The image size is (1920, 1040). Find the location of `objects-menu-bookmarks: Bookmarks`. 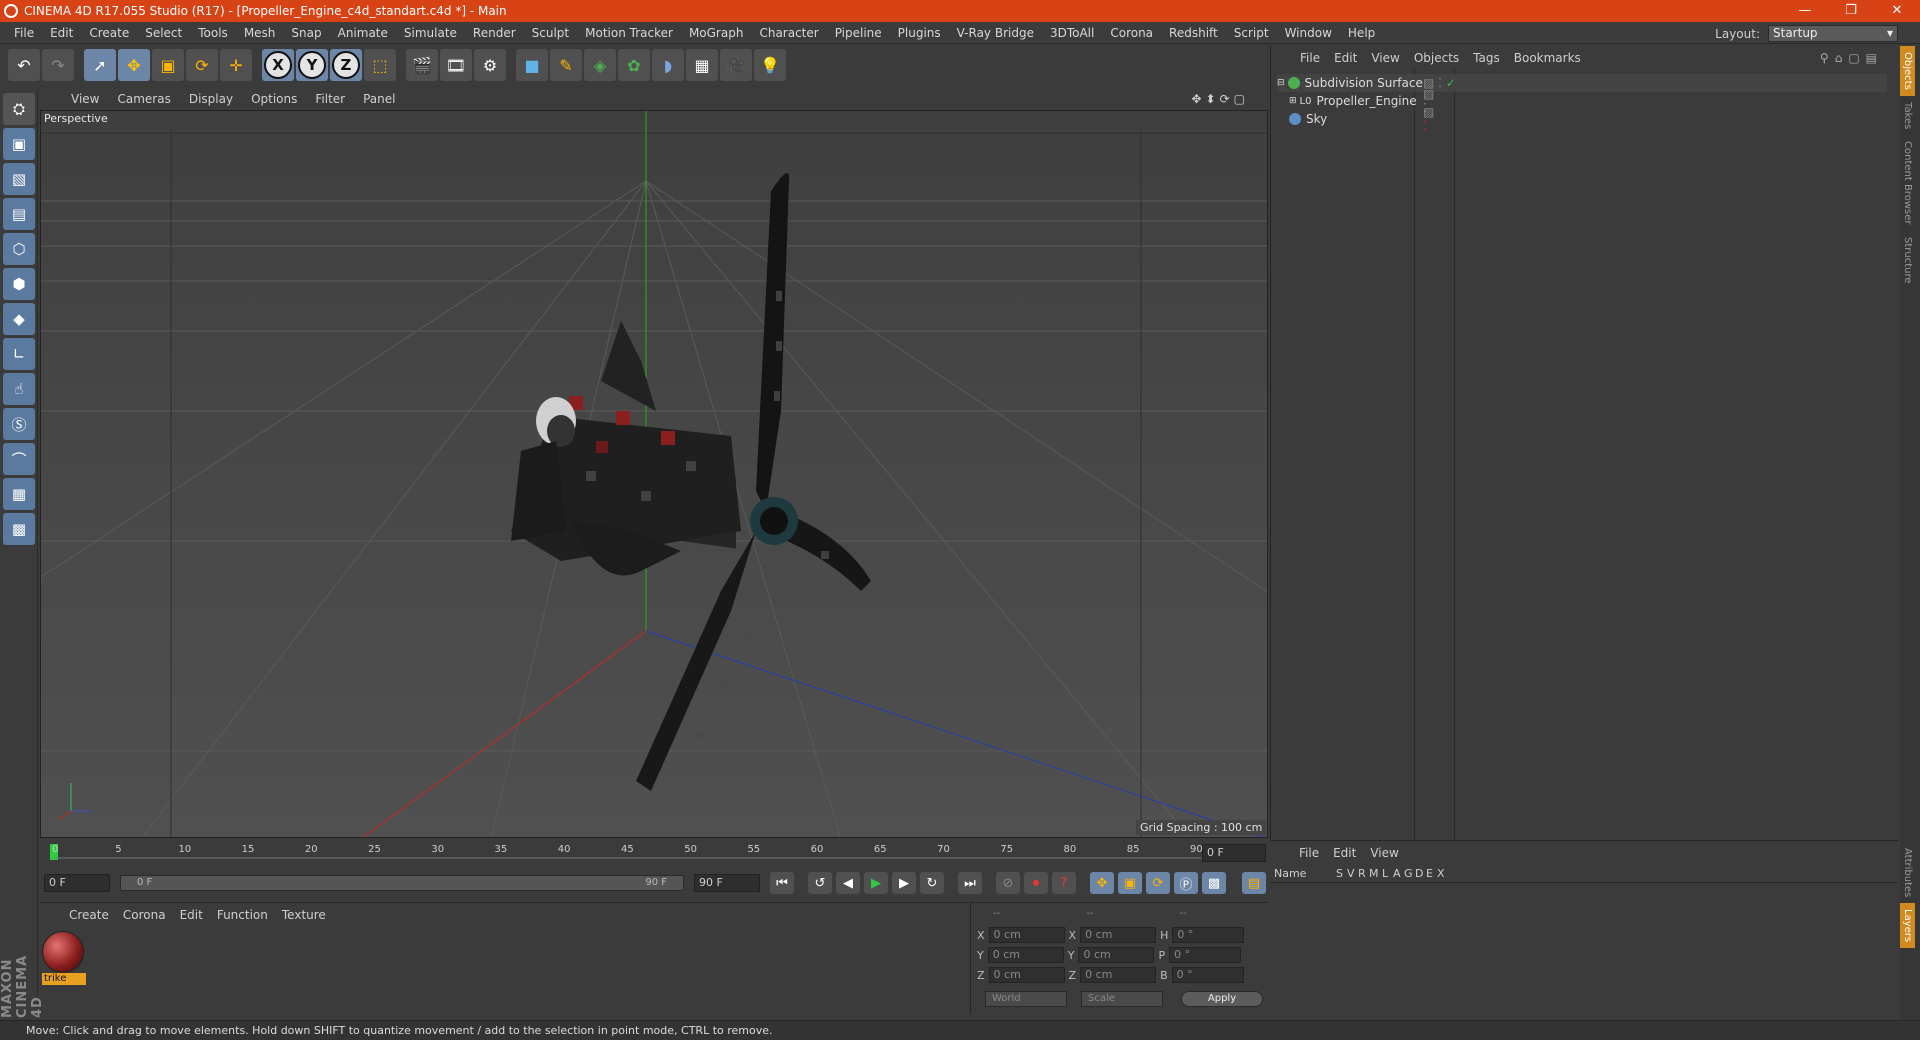

objects-menu-bookmarks: Bookmarks is located at coordinates (1547, 58).